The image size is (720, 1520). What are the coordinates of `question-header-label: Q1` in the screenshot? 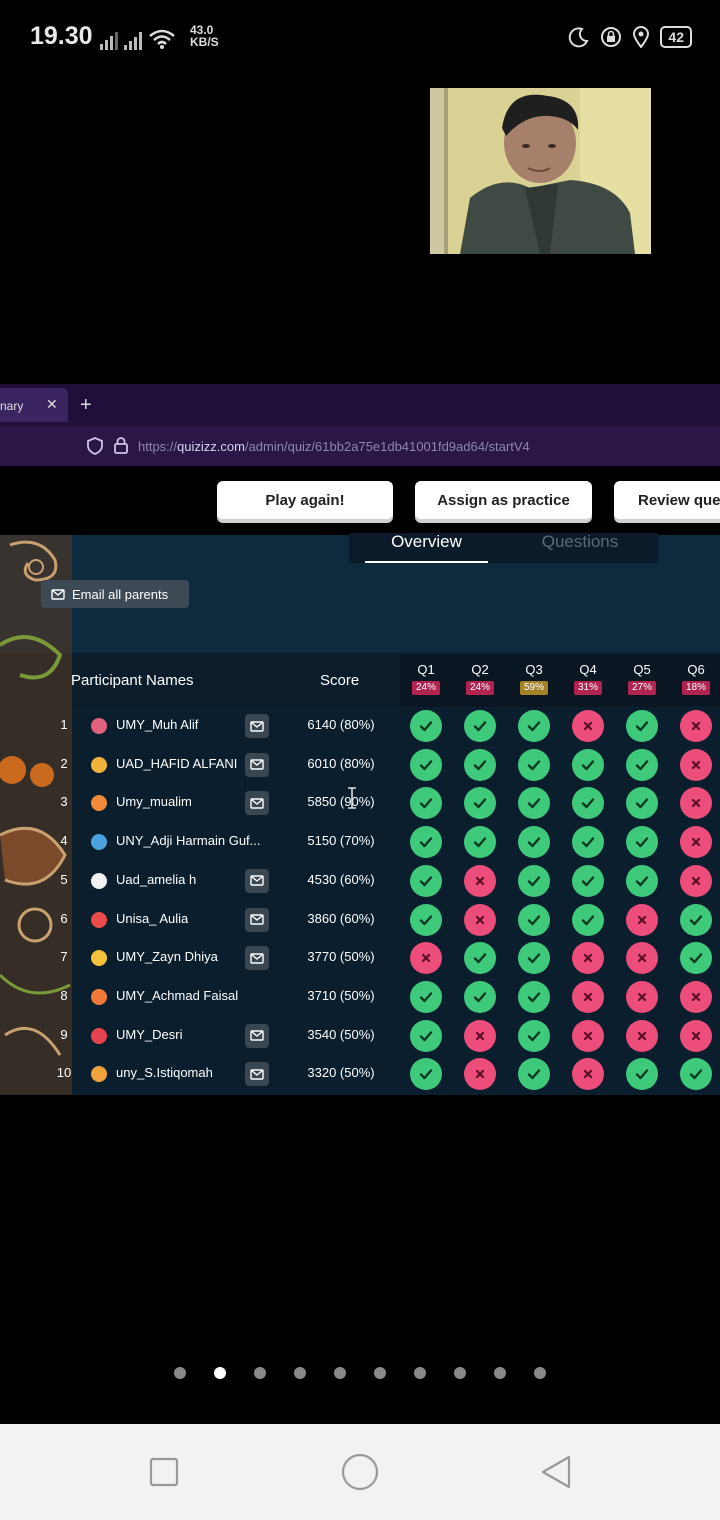 It's located at (426, 669).